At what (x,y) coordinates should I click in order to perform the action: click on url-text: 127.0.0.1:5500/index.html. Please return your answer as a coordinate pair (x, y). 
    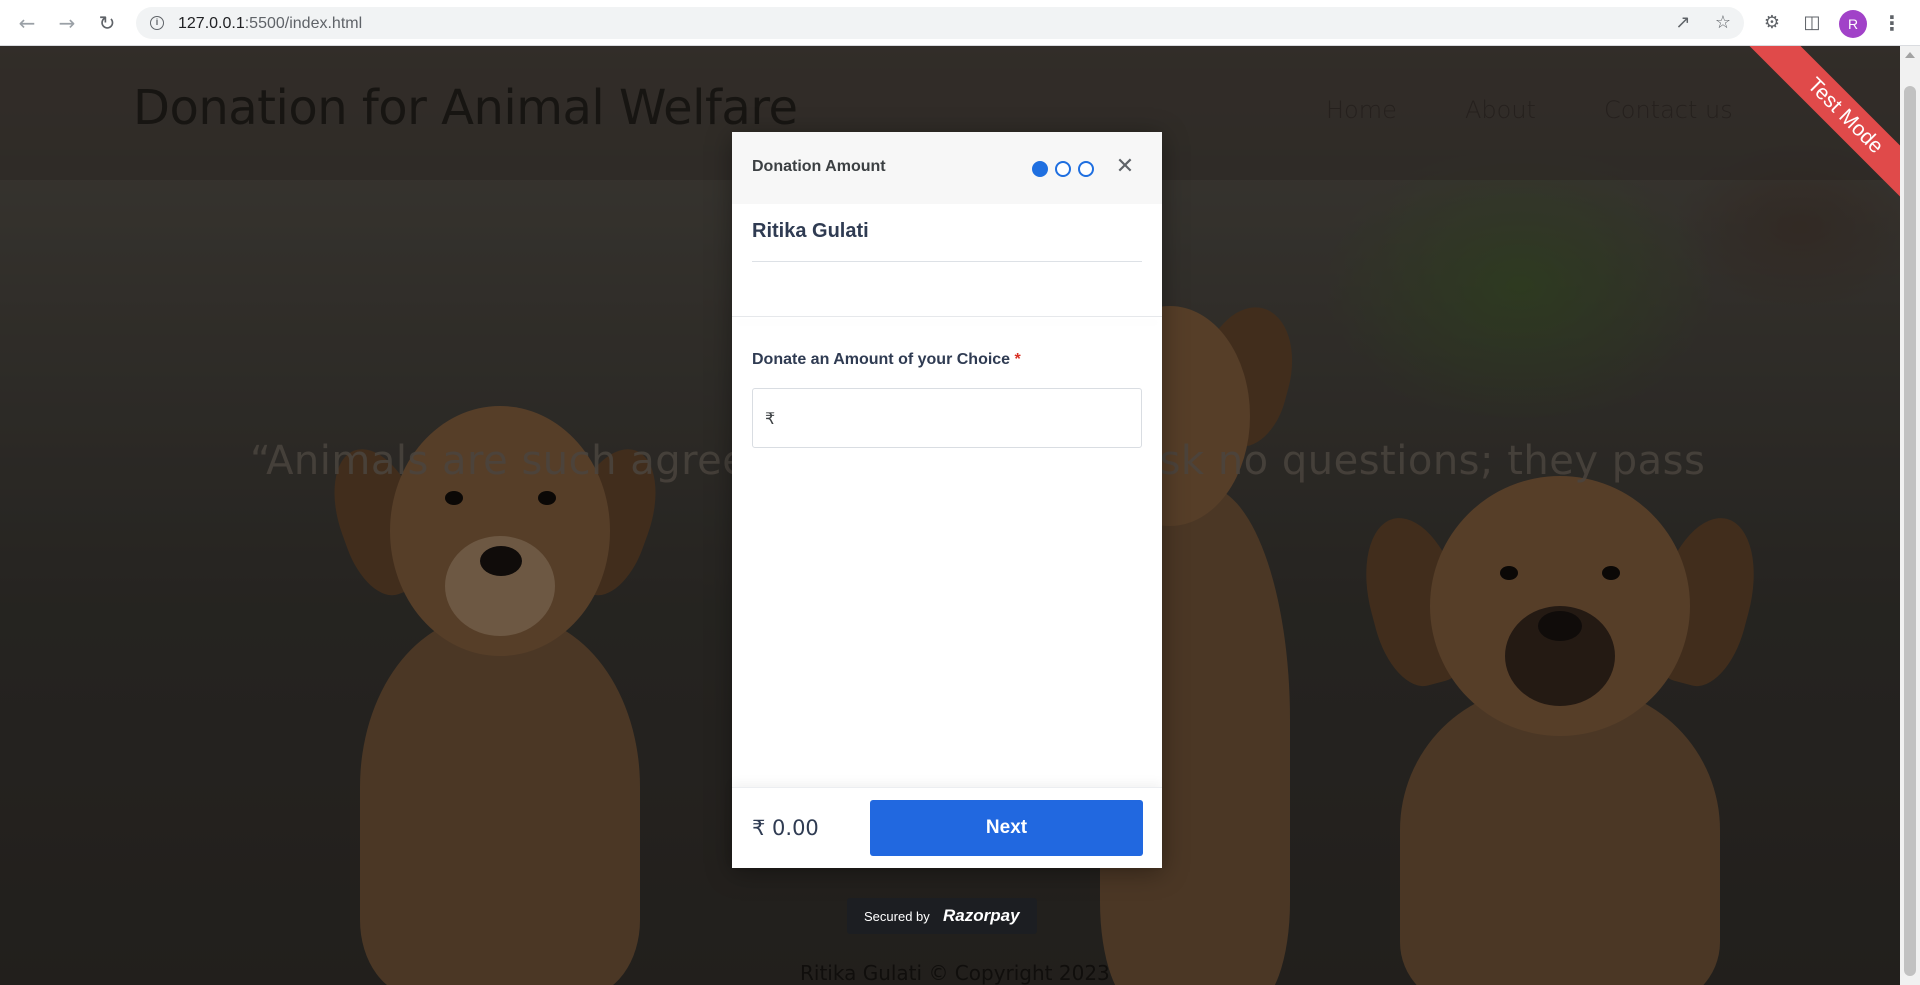
    Looking at the image, I should click on (270, 24).